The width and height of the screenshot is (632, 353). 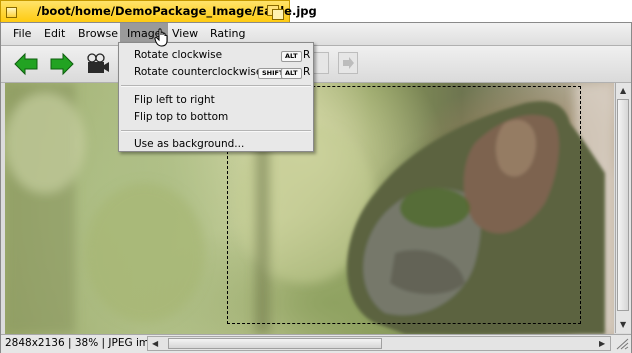 I want to click on zoom-window-button, so click(x=275, y=12).